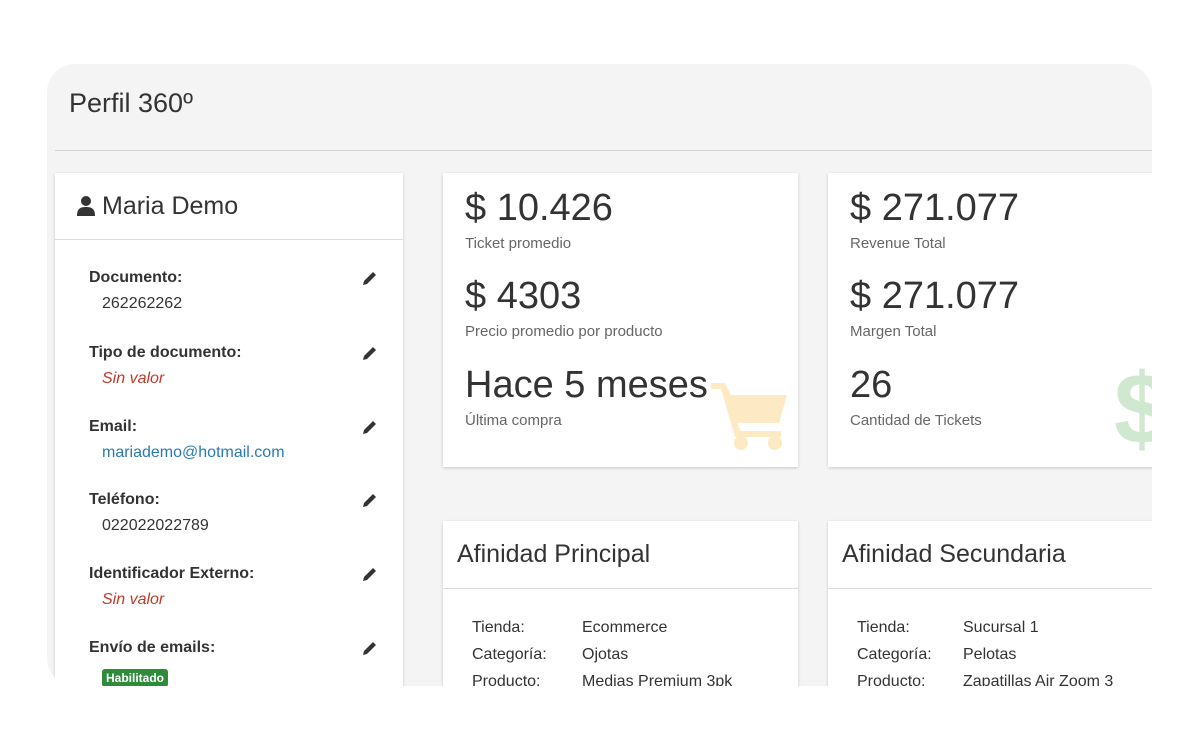  I want to click on affinity-primary-title: Afinidad Principal, so click(620, 555).